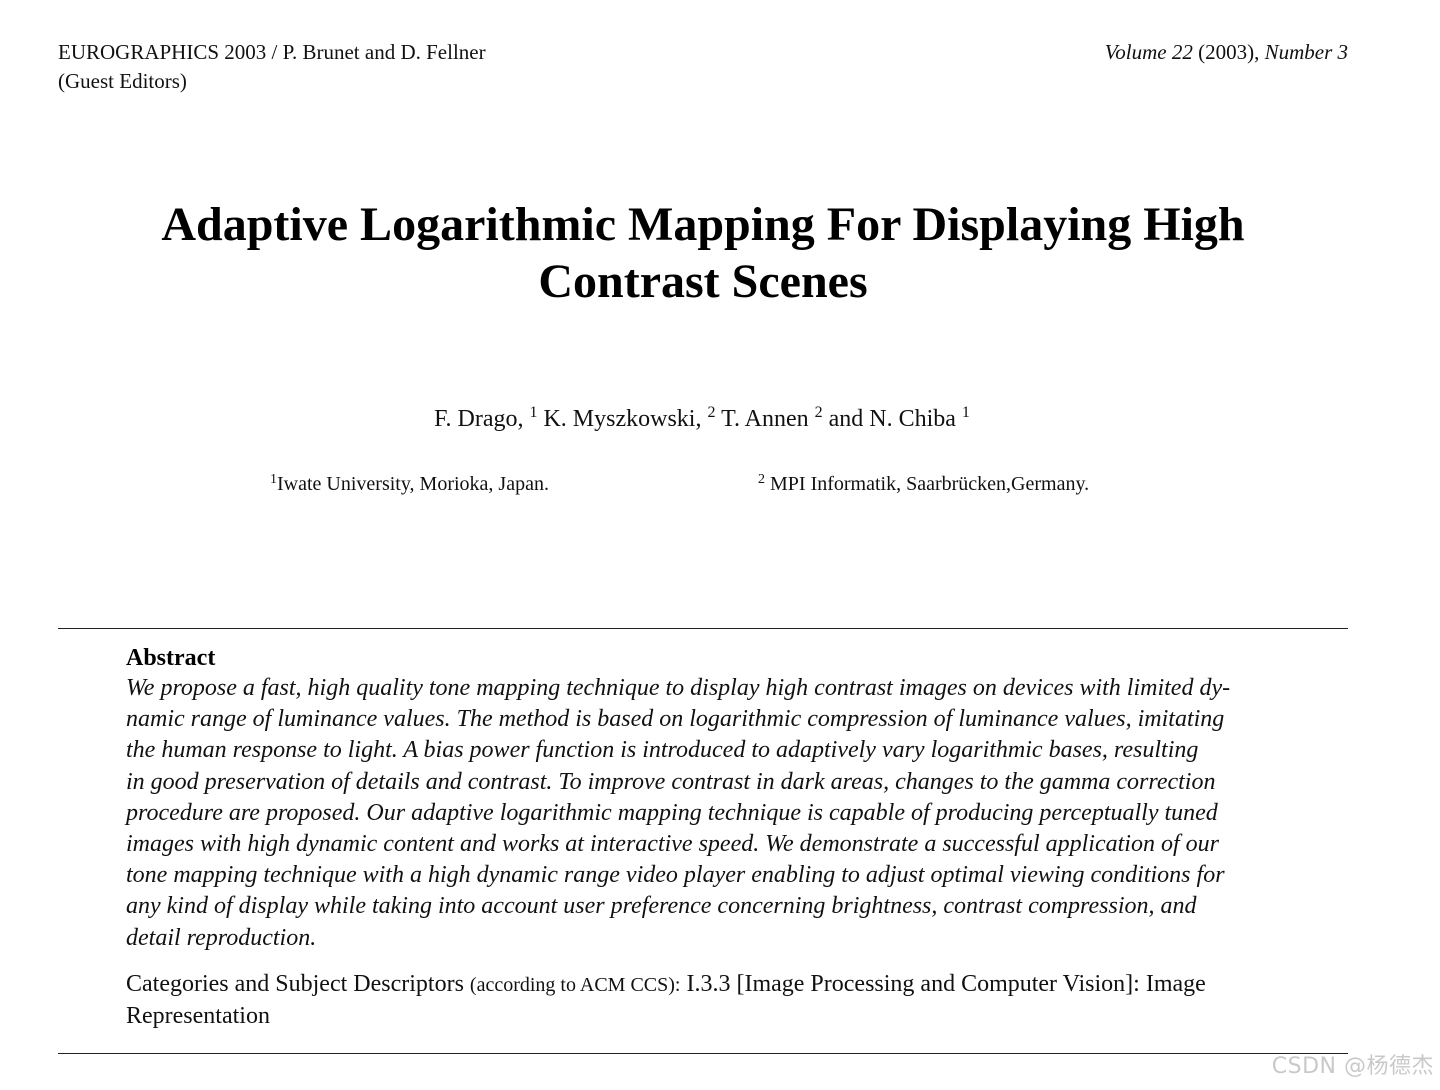 The width and height of the screenshot is (1440, 1090). I want to click on year-label: (2003), so click(1226, 52).